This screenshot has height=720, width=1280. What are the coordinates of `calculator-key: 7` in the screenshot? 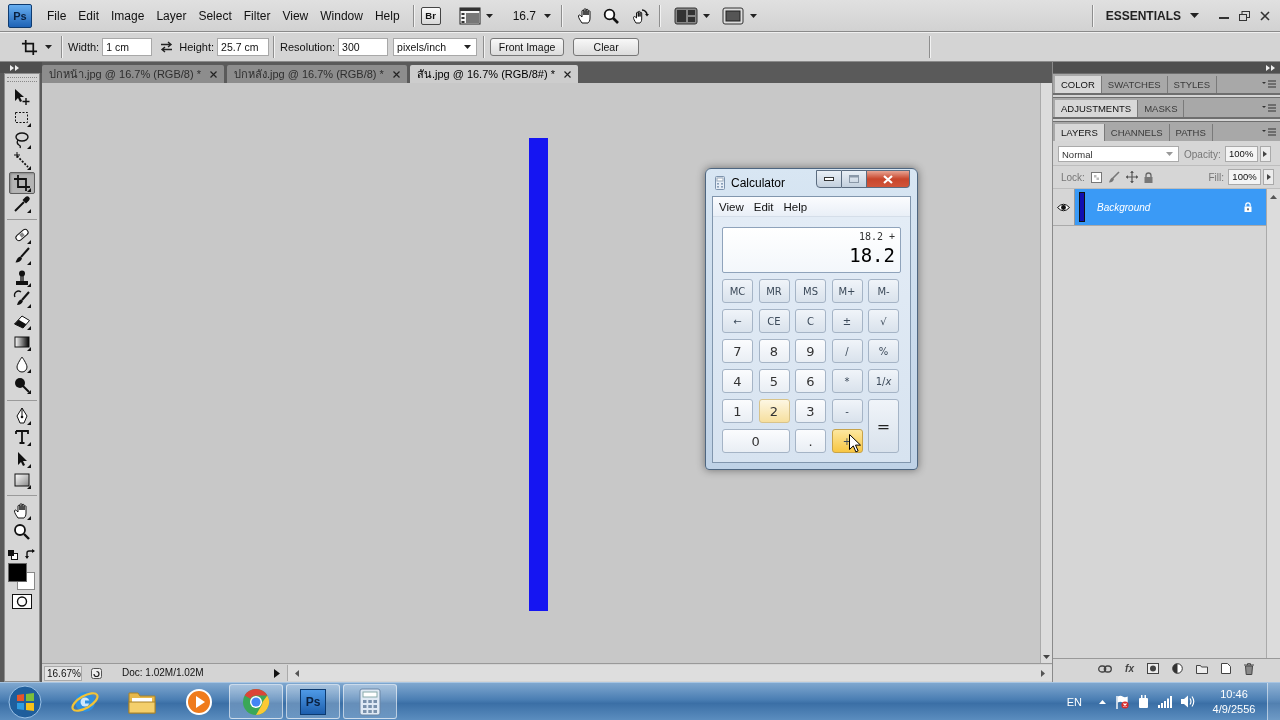 It's located at (737, 351).